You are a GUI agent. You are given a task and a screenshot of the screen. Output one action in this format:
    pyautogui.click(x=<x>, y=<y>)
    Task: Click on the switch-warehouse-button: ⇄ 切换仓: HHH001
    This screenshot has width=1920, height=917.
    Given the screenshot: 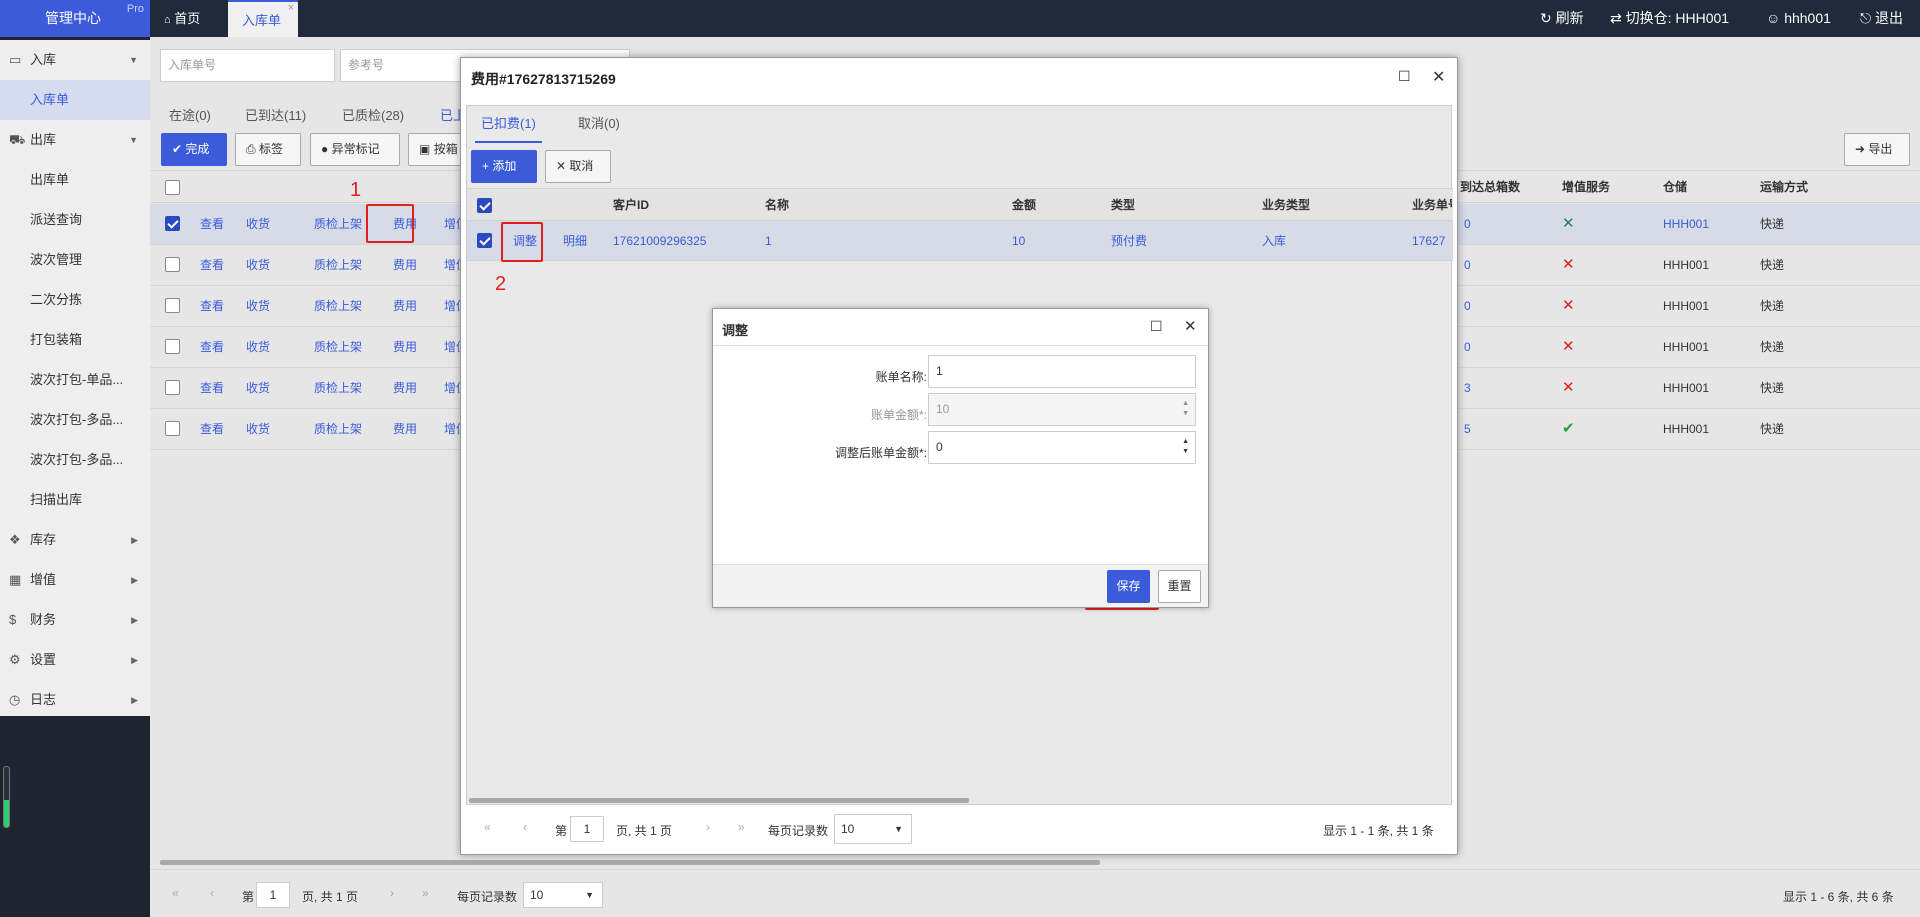 What is the action you would take?
    pyautogui.click(x=1669, y=18)
    